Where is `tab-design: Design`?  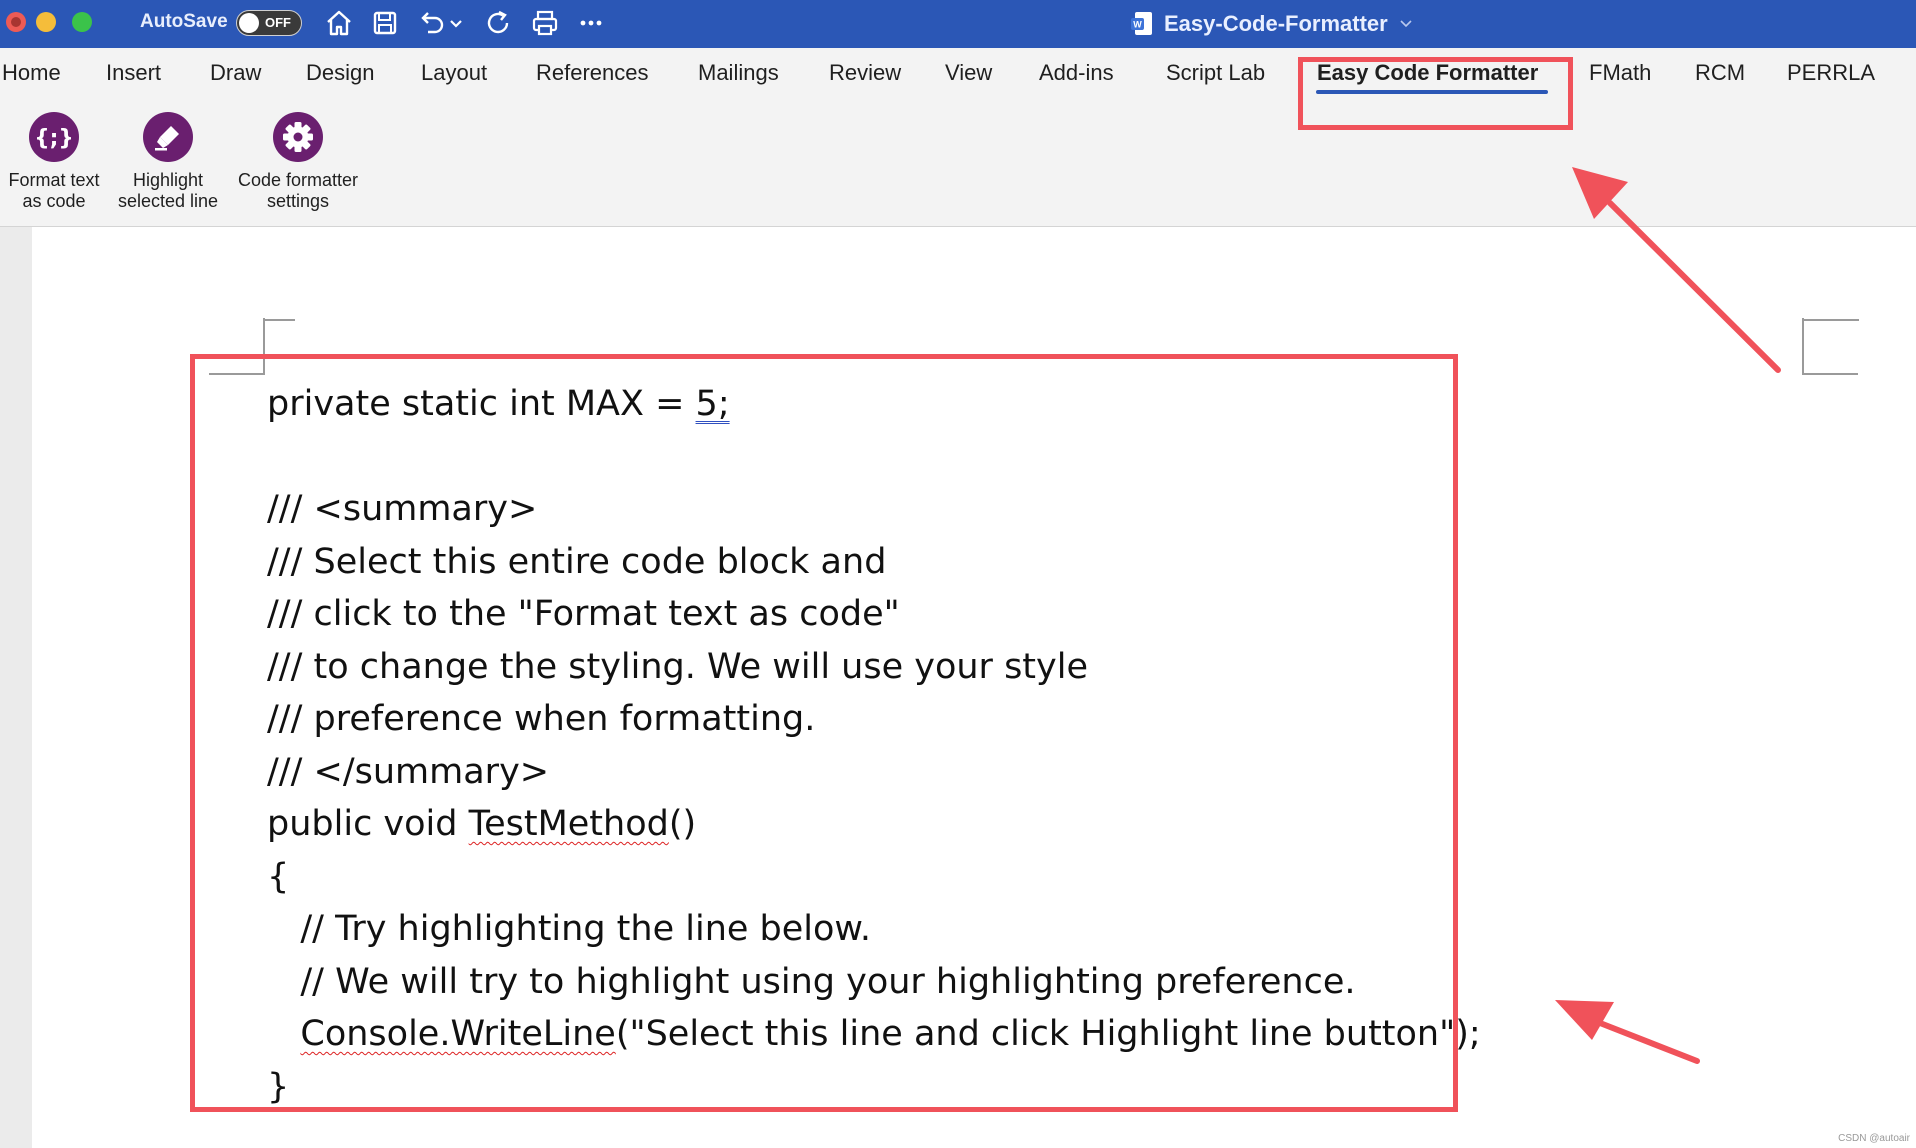
tab-design: Design is located at coordinates (340, 73).